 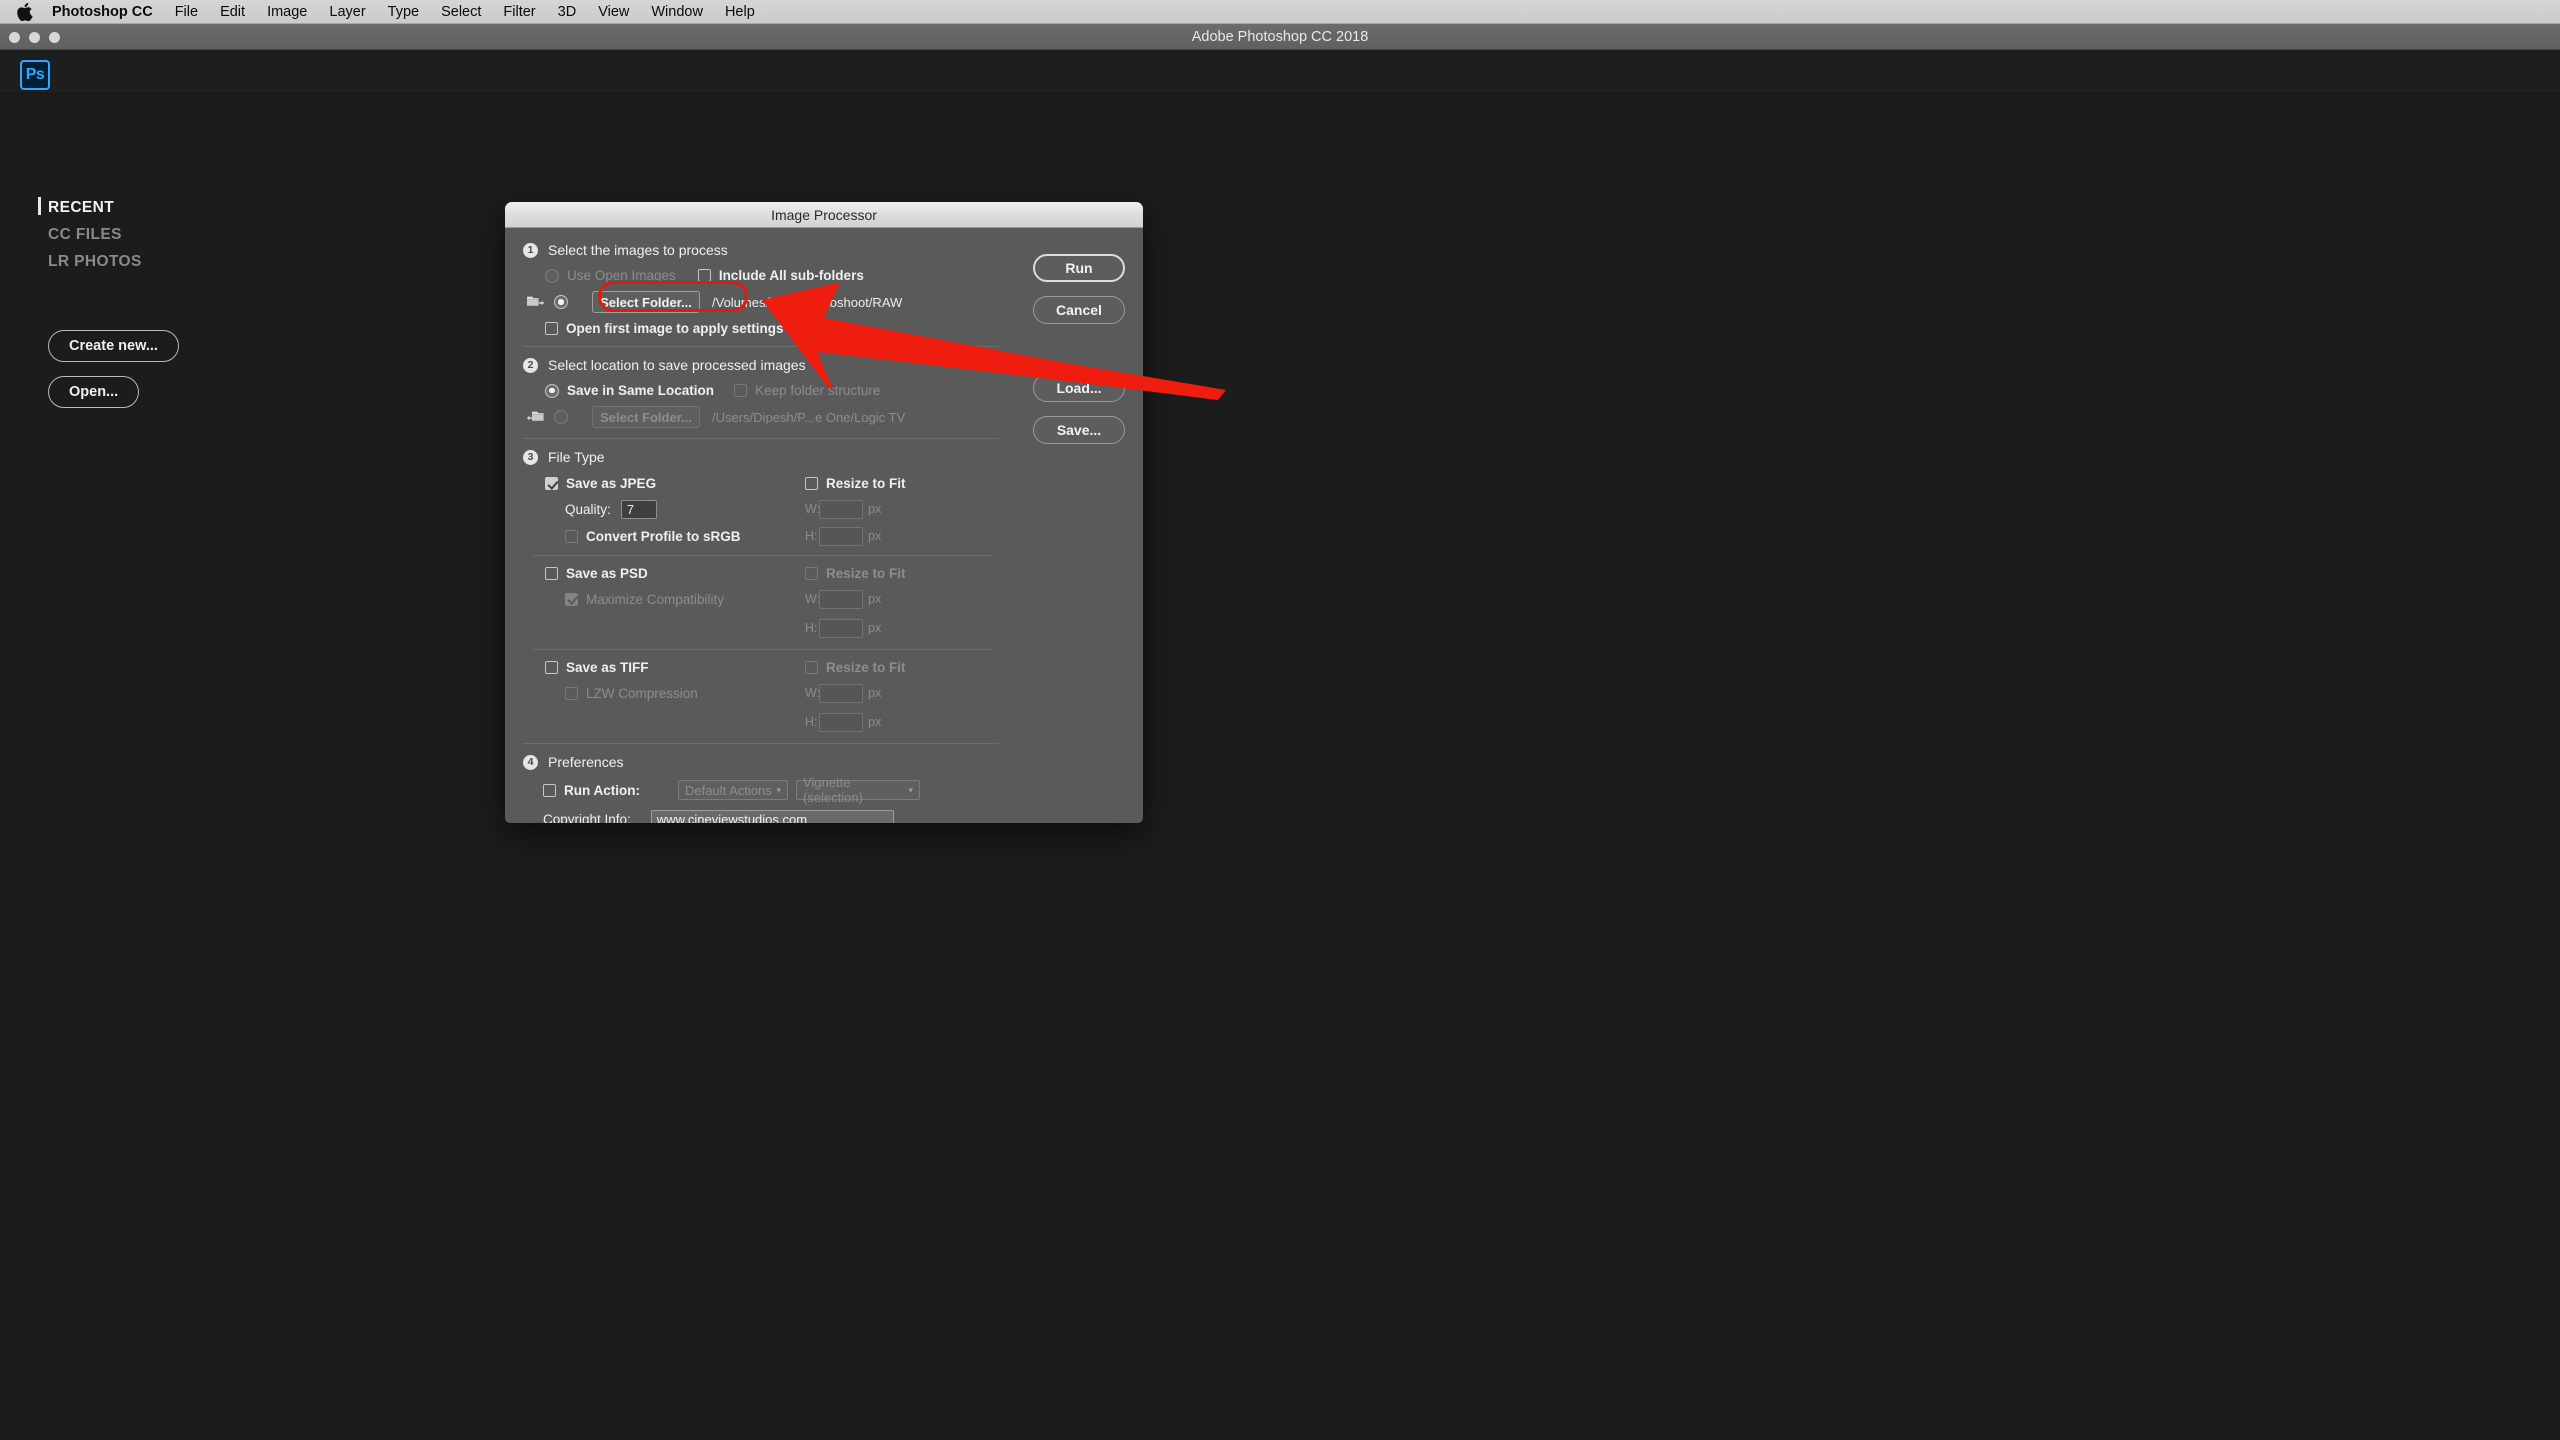 I want to click on psd-resize-to-fit-checkbox, so click(x=811, y=573).